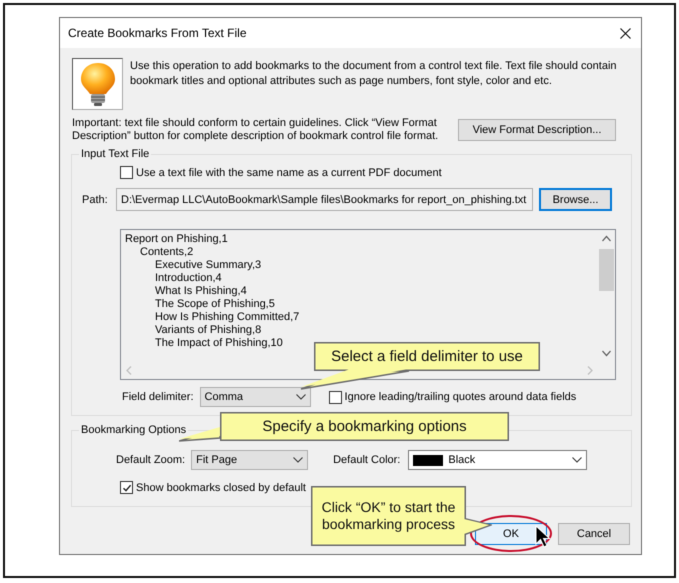 Image resolution: width=679 pixels, height=583 pixels. Describe the element at coordinates (364, 426) in the screenshot. I see `callout-text: Specify a bookmarking options` at that location.